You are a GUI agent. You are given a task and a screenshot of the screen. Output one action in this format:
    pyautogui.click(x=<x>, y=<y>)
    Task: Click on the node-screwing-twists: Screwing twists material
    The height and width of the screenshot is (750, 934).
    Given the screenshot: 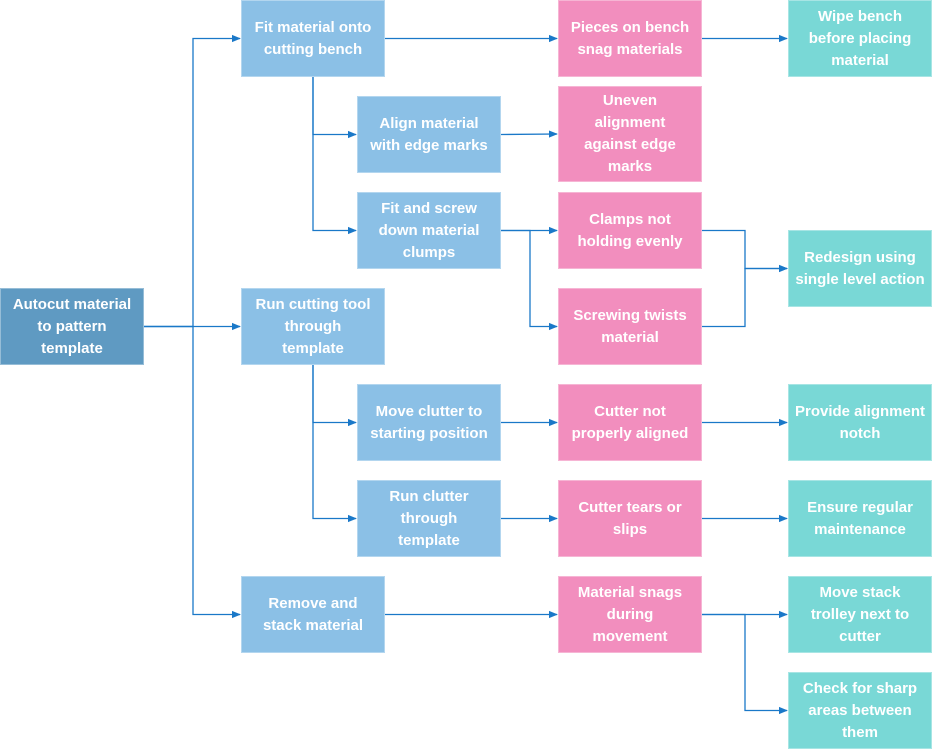 What is the action you would take?
    pyautogui.click(x=630, y=326)
    